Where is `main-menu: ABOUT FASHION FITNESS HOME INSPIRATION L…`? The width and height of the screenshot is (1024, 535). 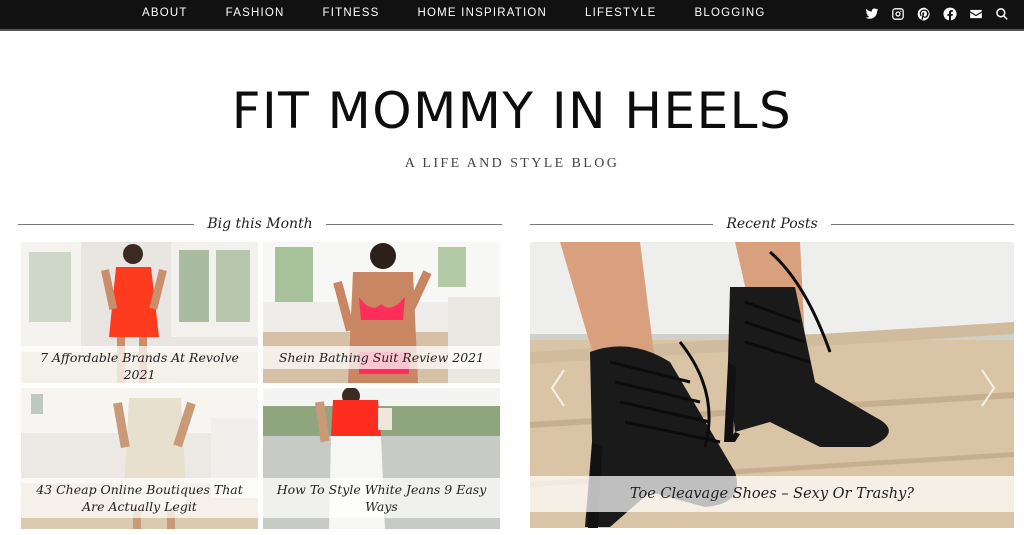
main-menu: ABOUT FASHION FITNESS HOME INSPIRATION L… is located at coordinates (464, 14).